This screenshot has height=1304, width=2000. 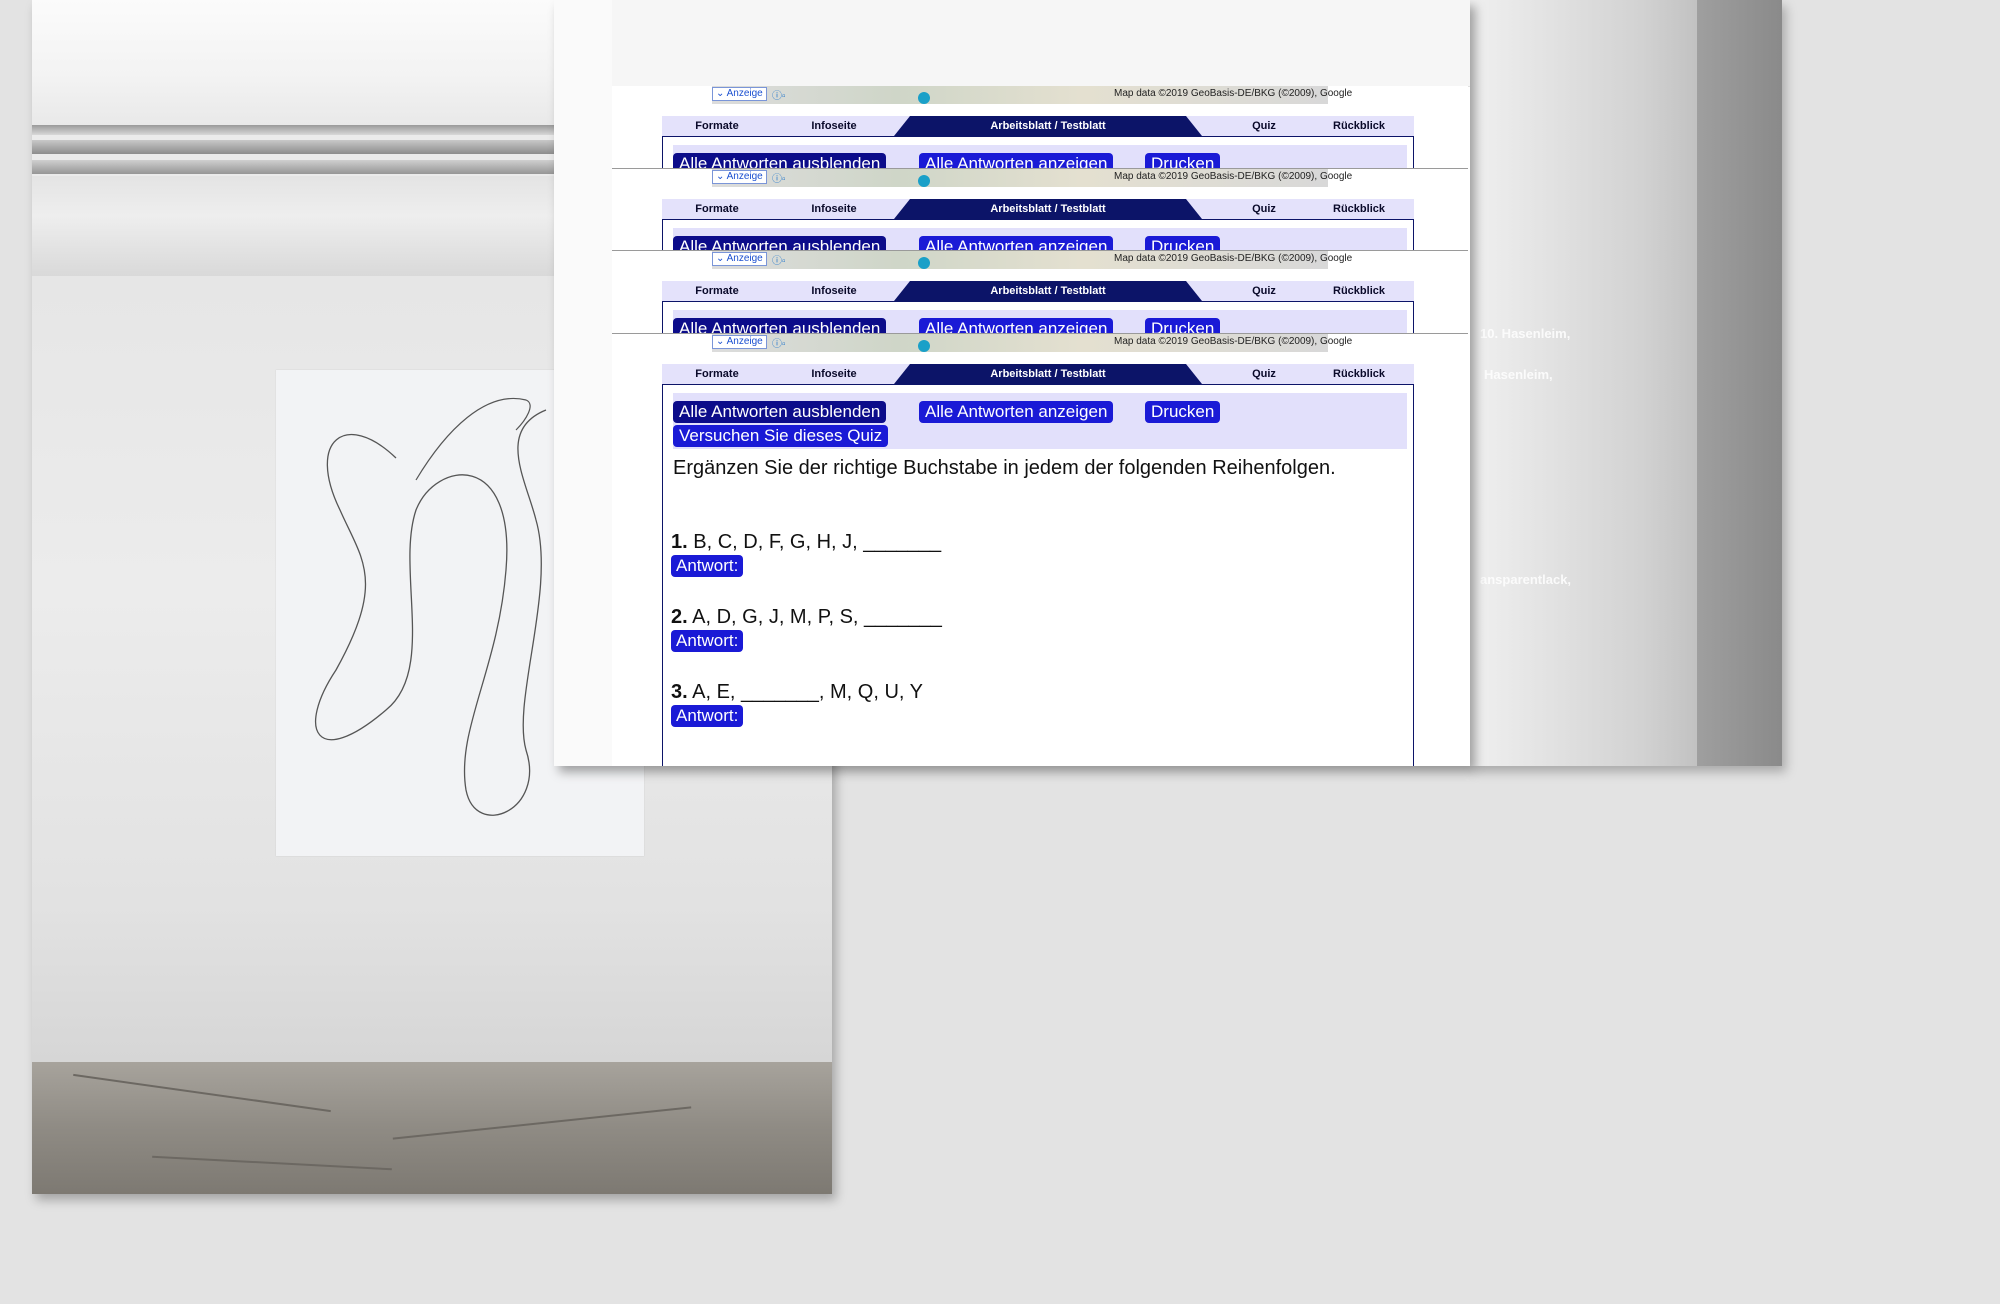 I want to click on answer-button-3: Antwort:, so click(x=707, y=716).